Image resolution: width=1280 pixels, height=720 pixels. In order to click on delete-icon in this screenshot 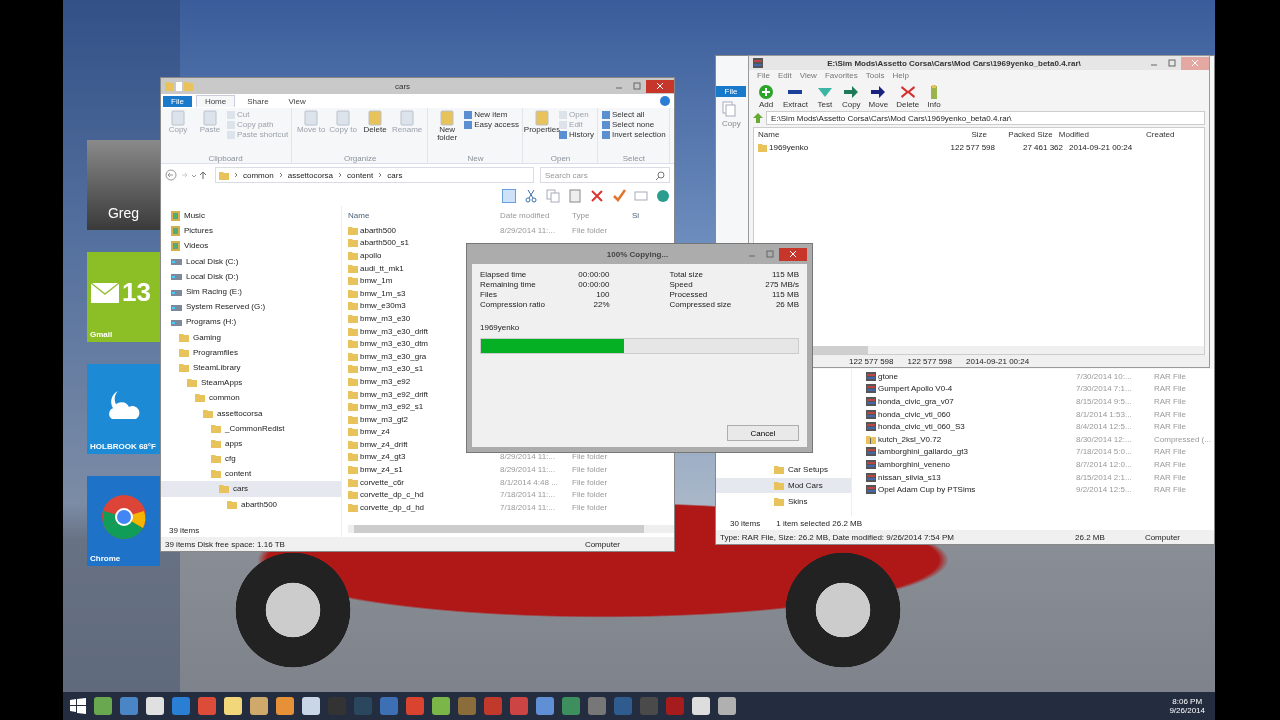, I will do `click(597, 196)`.